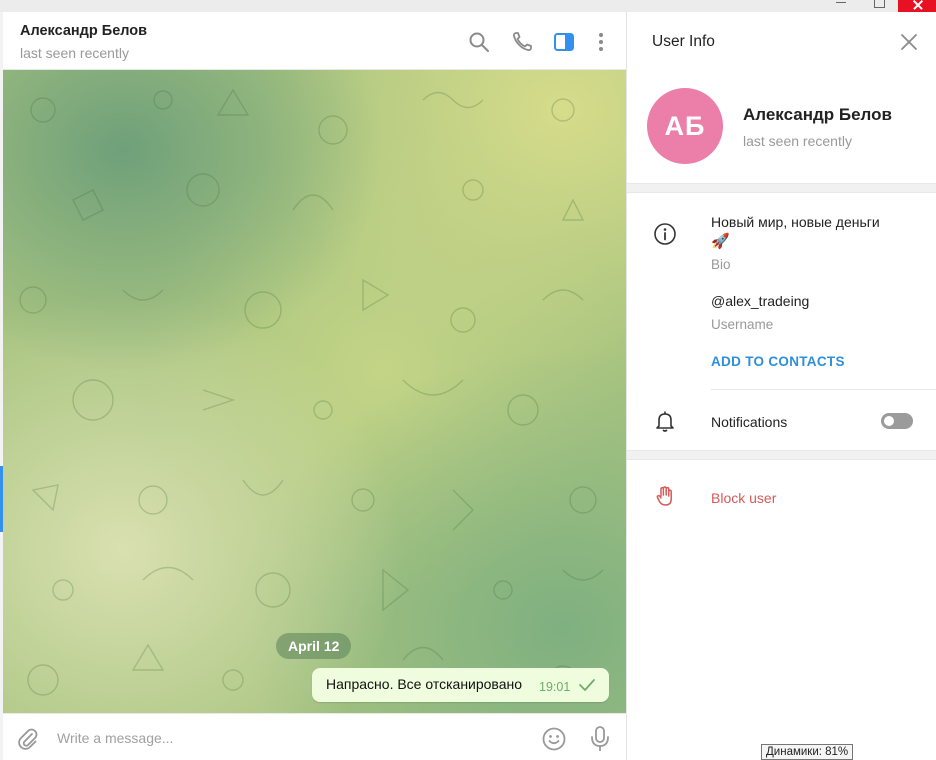 The image size is (936, 760). I want to click on outgoing-message: Напрасно. Все отсканировано 19:01, so click(460, 685).